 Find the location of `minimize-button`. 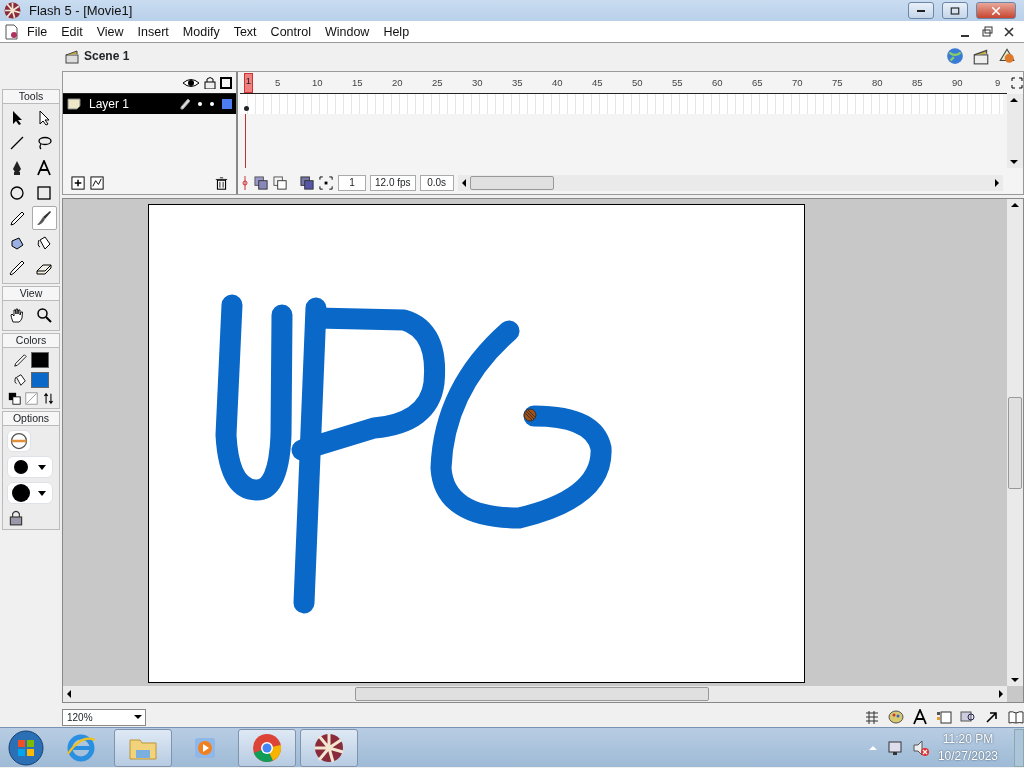

minimize-button is located at coordinates (921, 10).